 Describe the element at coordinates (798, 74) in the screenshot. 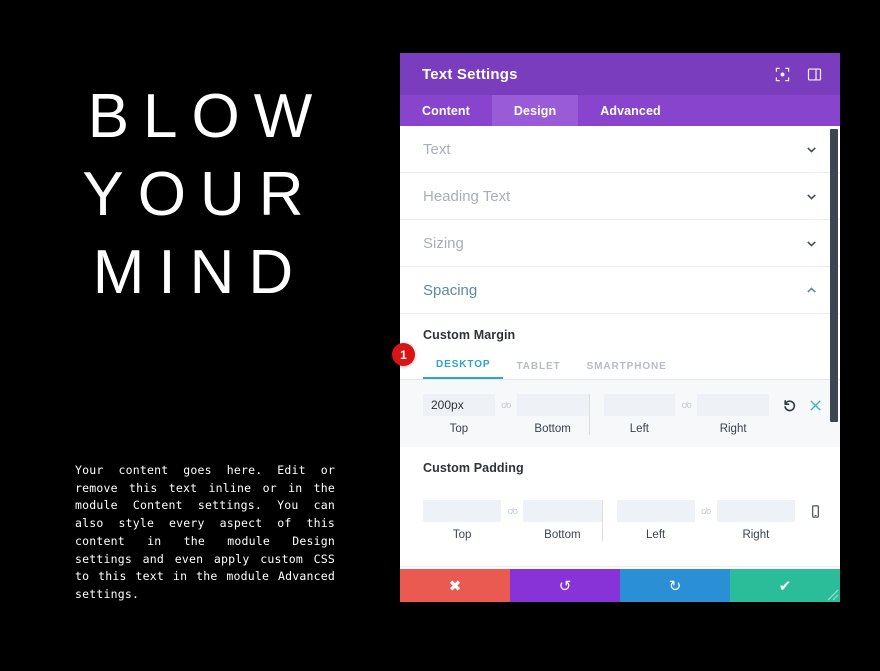

I see `titlebar-actions` at that location.